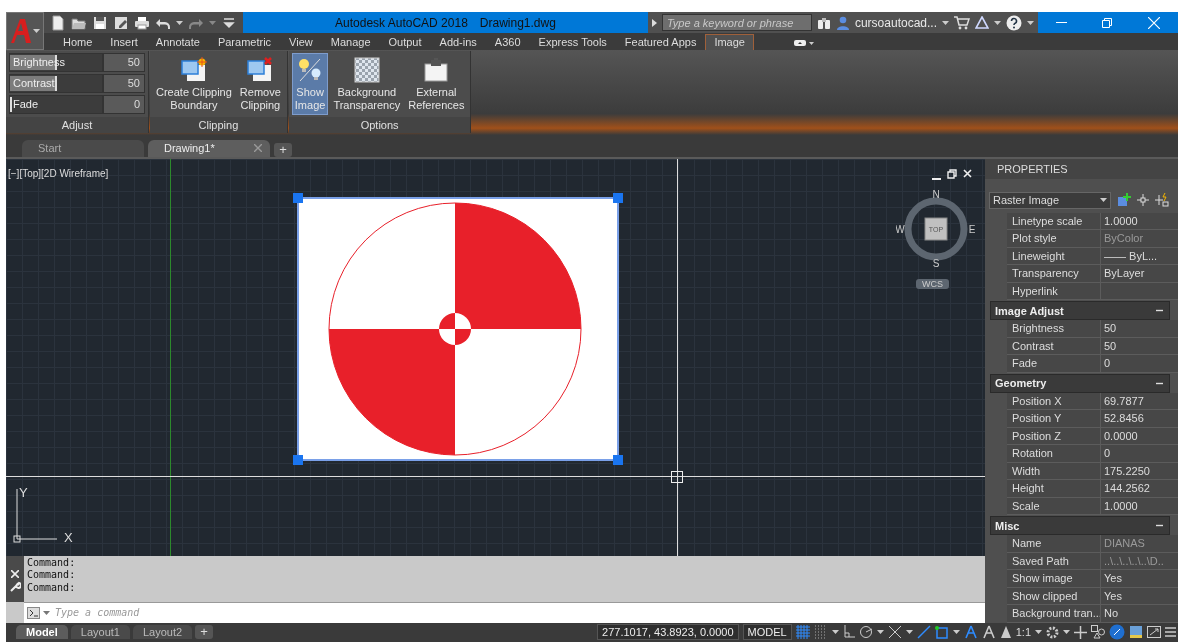 The image size is (1178, 642). I want to click on property-label: Position X, so click(1037, 401).